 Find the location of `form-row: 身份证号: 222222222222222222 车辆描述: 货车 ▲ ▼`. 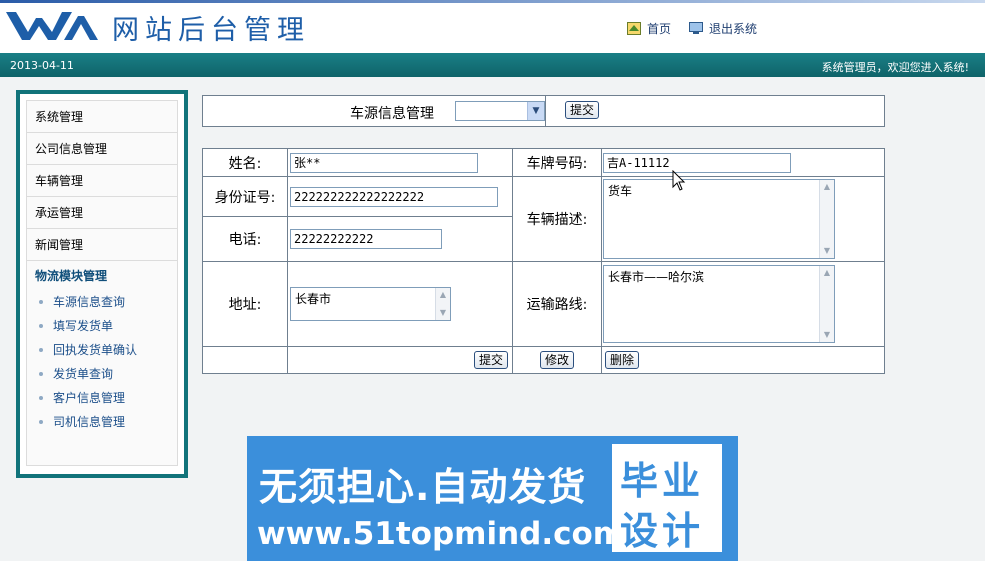

form-row: 身份证号: 222222222222222222 车辆描述: 货车 ▲ ▼ is located at coordinates (543, 219).